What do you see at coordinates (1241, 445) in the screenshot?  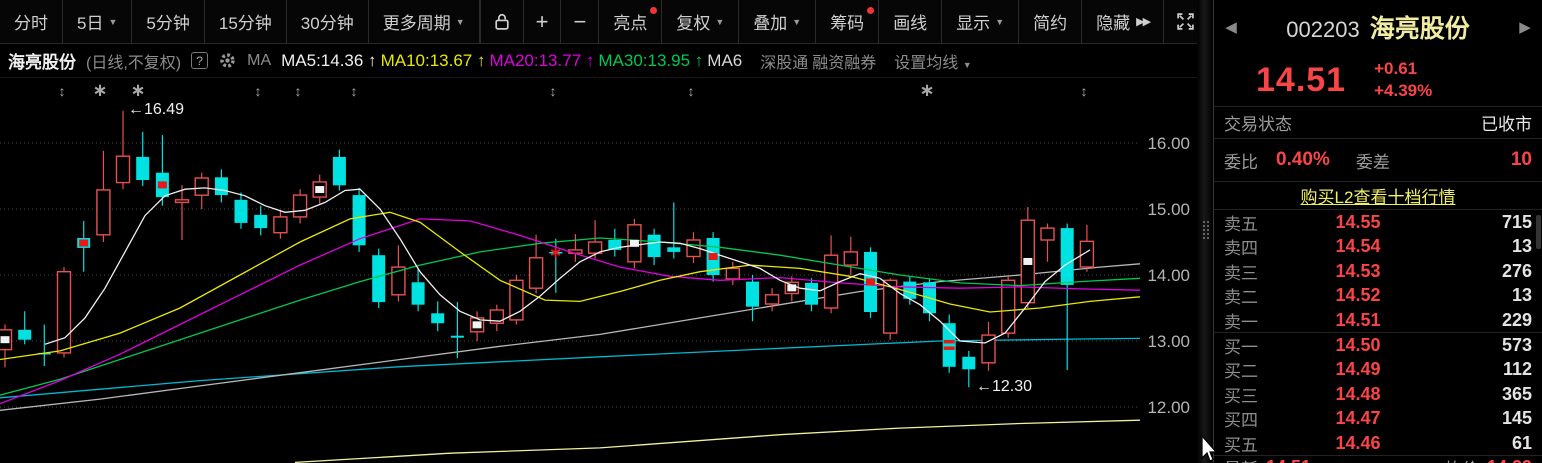 I see `level-label: 买五` at bounding box center [1241, 445].